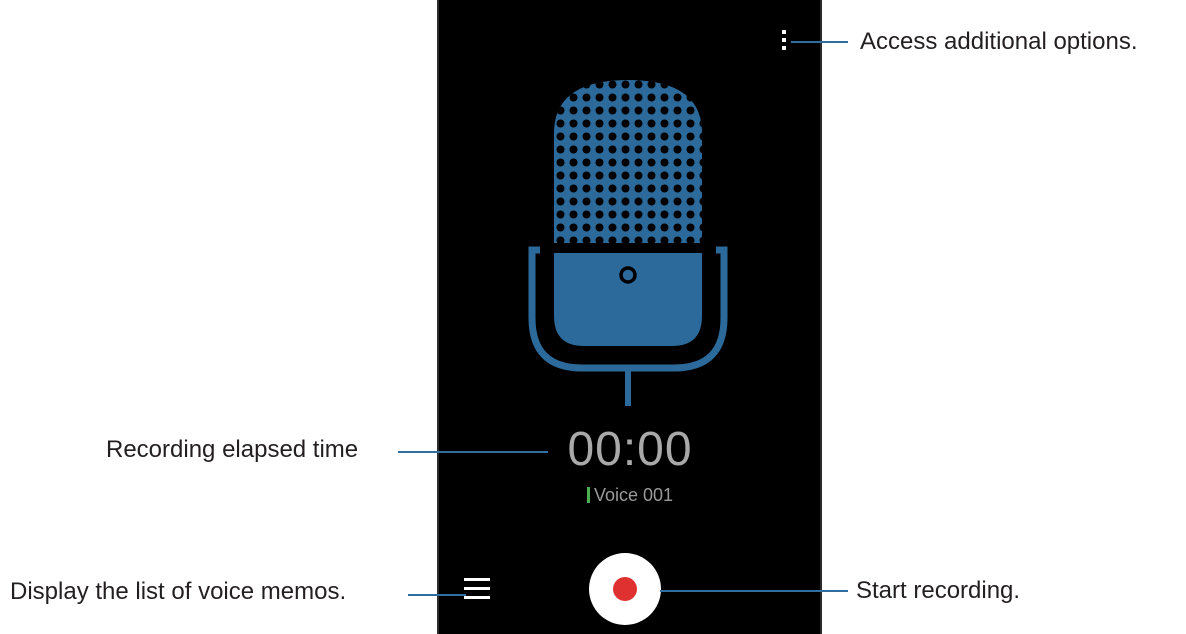 The image size is (1186, 634). I want to click on record-button, so click(625, 589).